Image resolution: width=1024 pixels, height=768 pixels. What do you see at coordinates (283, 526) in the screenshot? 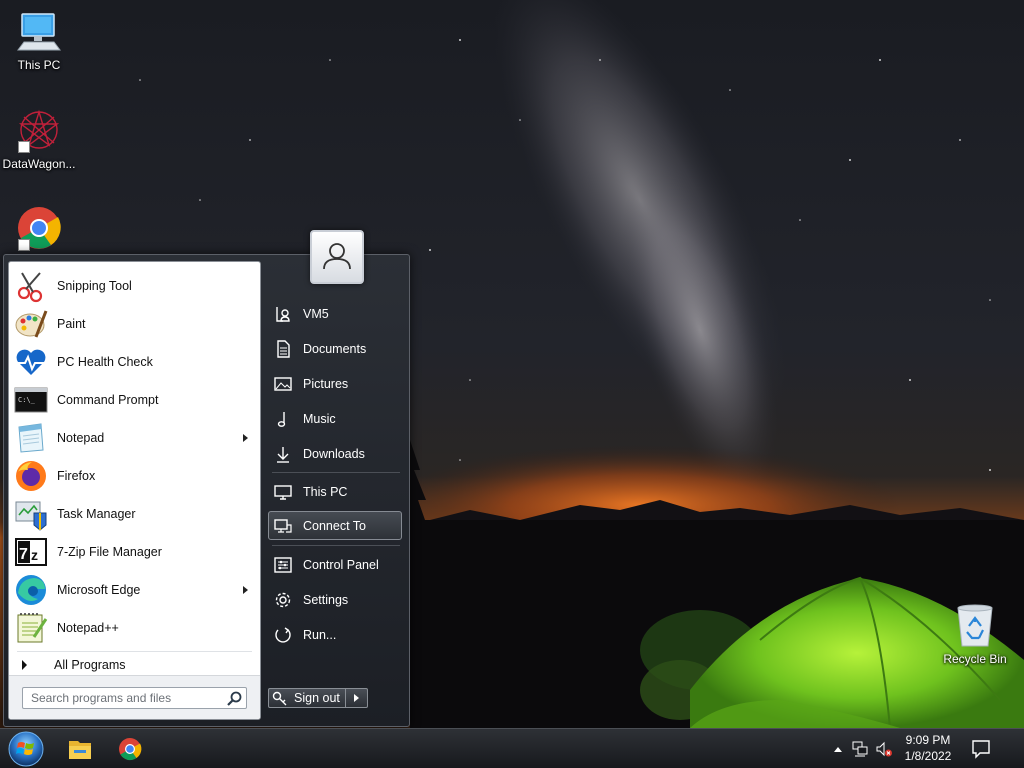
I see `connect-to-icon` at bounding box center [283, 526].